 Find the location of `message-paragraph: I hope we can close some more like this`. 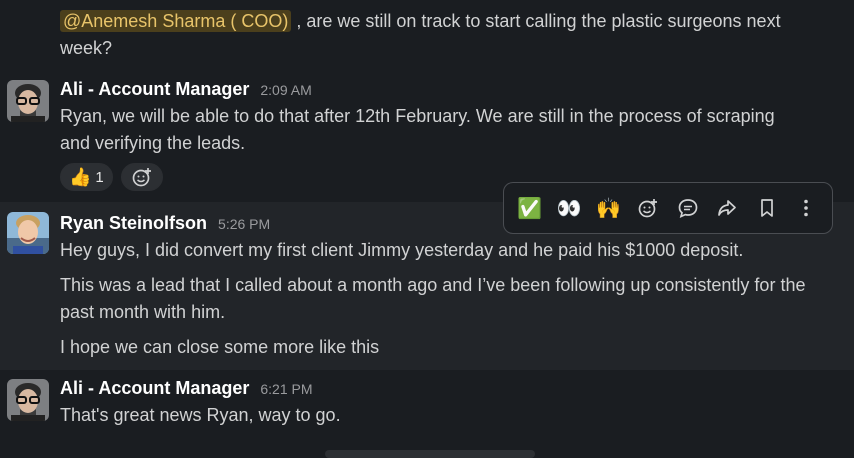

message-paragraph: I hope we can close some more like this is located at coordinates (220, 347).